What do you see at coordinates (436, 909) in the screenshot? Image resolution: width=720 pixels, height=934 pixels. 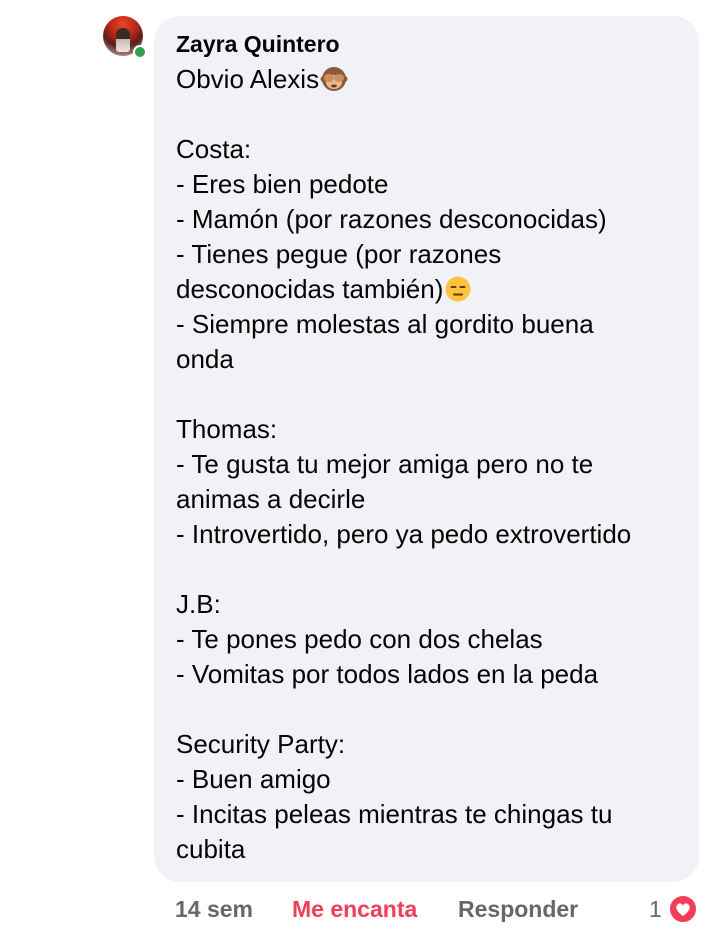 I see `comment-actions: 14 sem Me encanta Responder 1` at bounding box center [436, 909].